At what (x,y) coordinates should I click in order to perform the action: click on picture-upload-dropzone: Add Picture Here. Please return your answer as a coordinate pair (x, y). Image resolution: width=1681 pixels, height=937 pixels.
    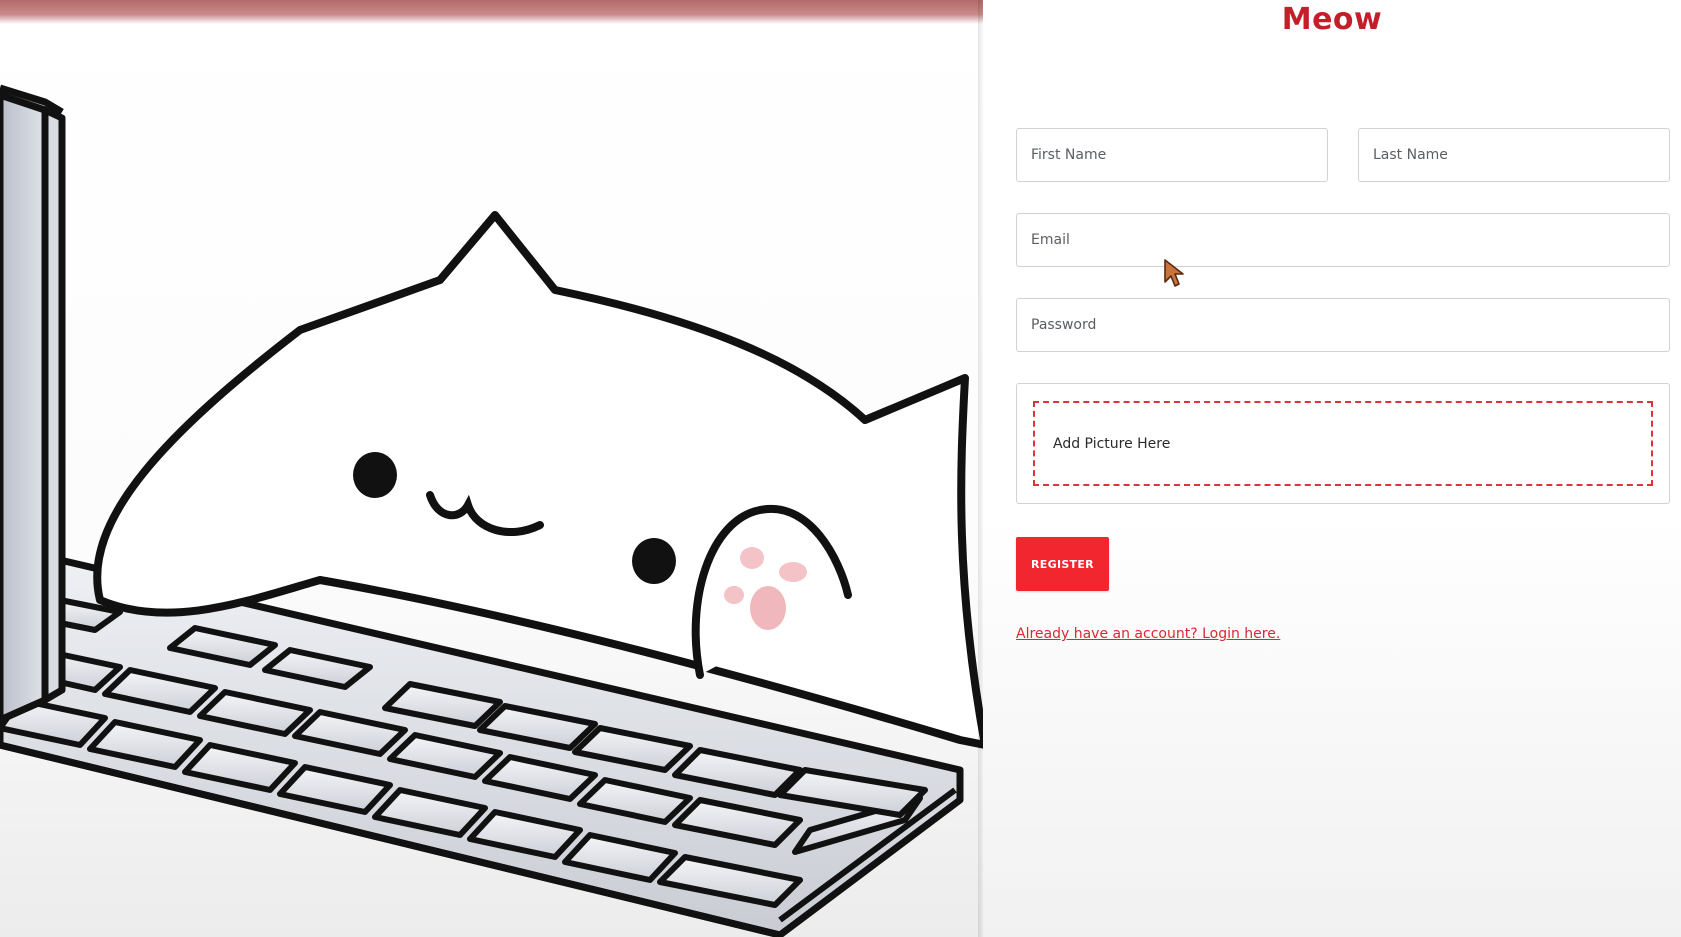
    Looking at the image, I should click on (1343, 443).